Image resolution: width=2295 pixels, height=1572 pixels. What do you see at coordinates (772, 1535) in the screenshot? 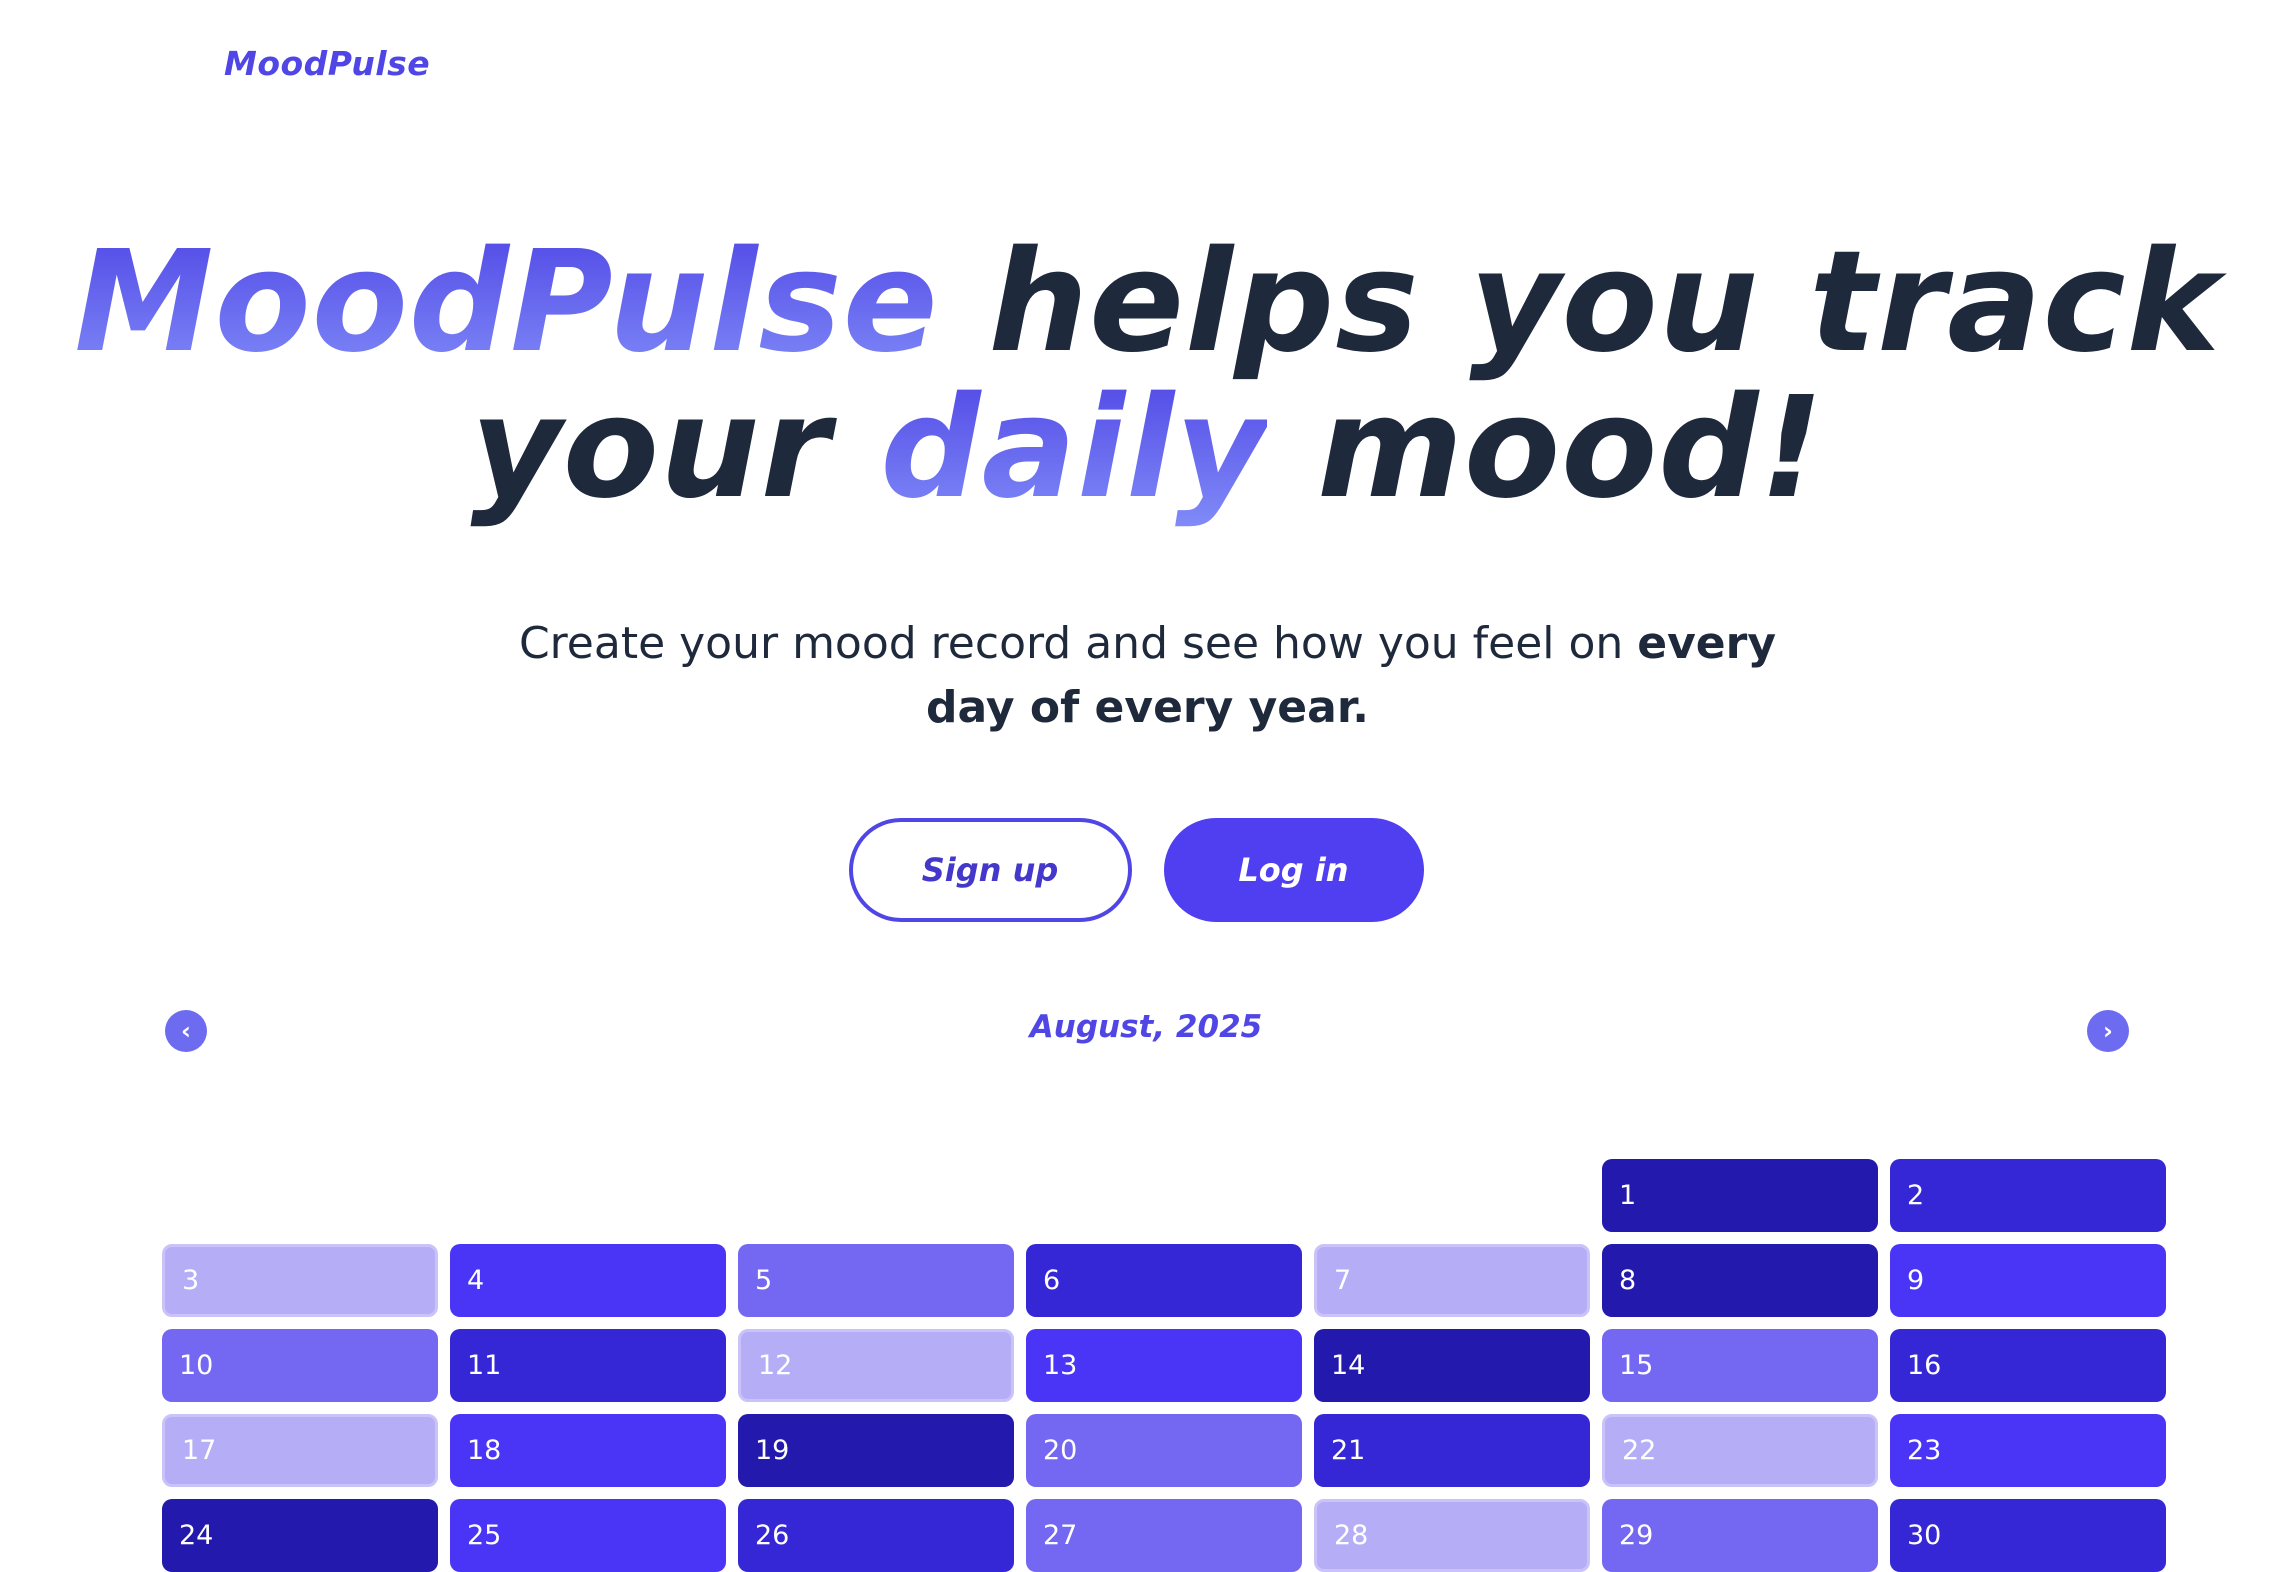
I see `calendar-day-number: 26` at bounding box center [772, 1535].